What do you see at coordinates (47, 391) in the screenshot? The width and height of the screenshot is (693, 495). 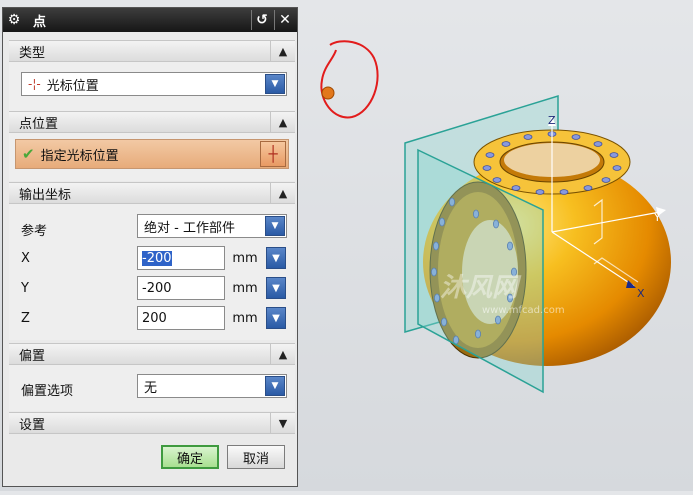 I see `offset-option-label: 偏置选项` at bounding box center [47, 391].